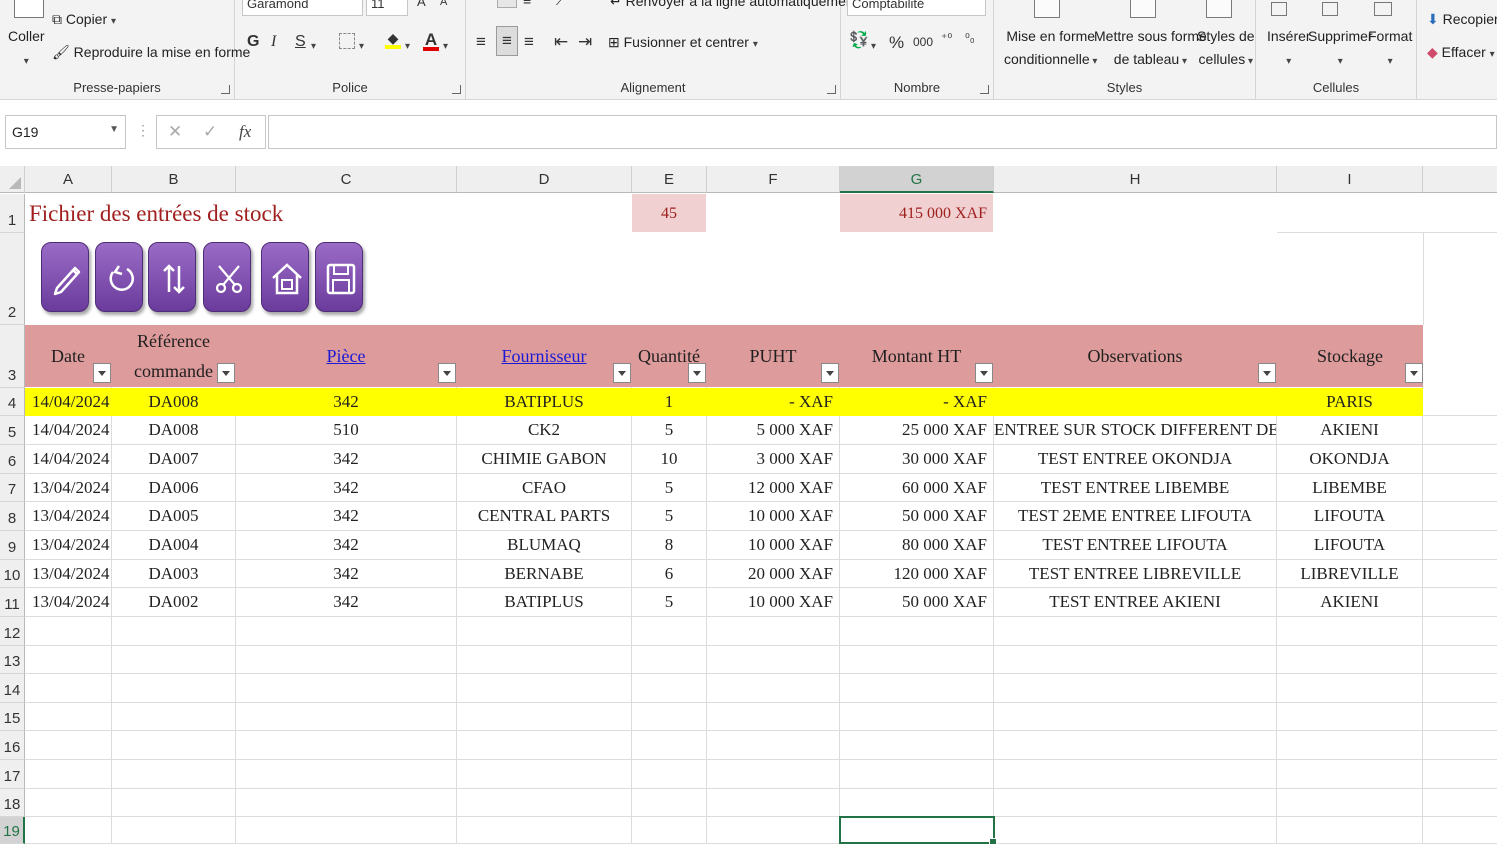 Image resolution: width=1497 pixels, height=844 pixels. Describe the element at coordinates (393, 39) in the screenshot. I see `fill-color-icon: ◆` at that location.